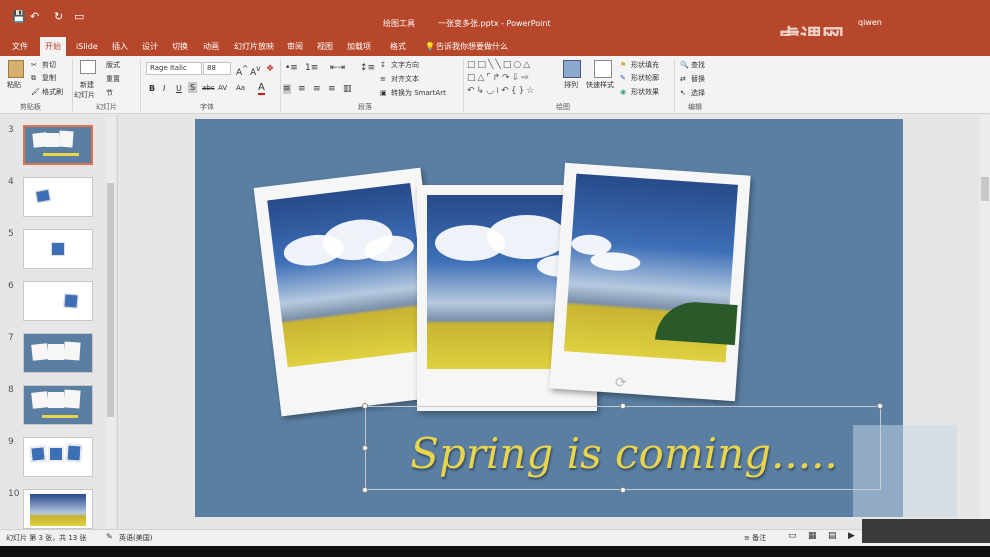  What do you see at coordinates (572, 69) in the screenshot?
I see `arrange-icon` at bounding box center [572, 69].